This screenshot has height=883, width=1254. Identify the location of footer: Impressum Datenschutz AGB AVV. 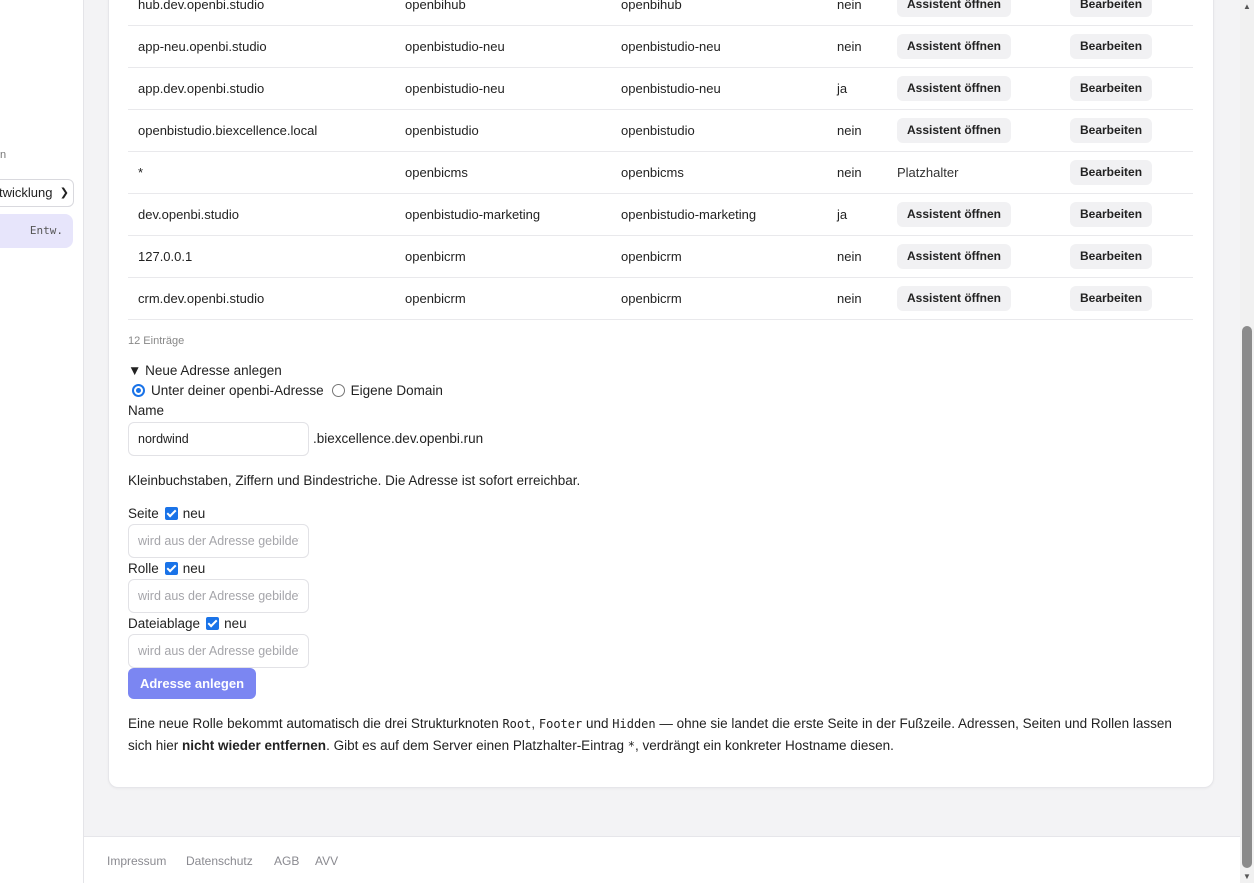
(662, 859).